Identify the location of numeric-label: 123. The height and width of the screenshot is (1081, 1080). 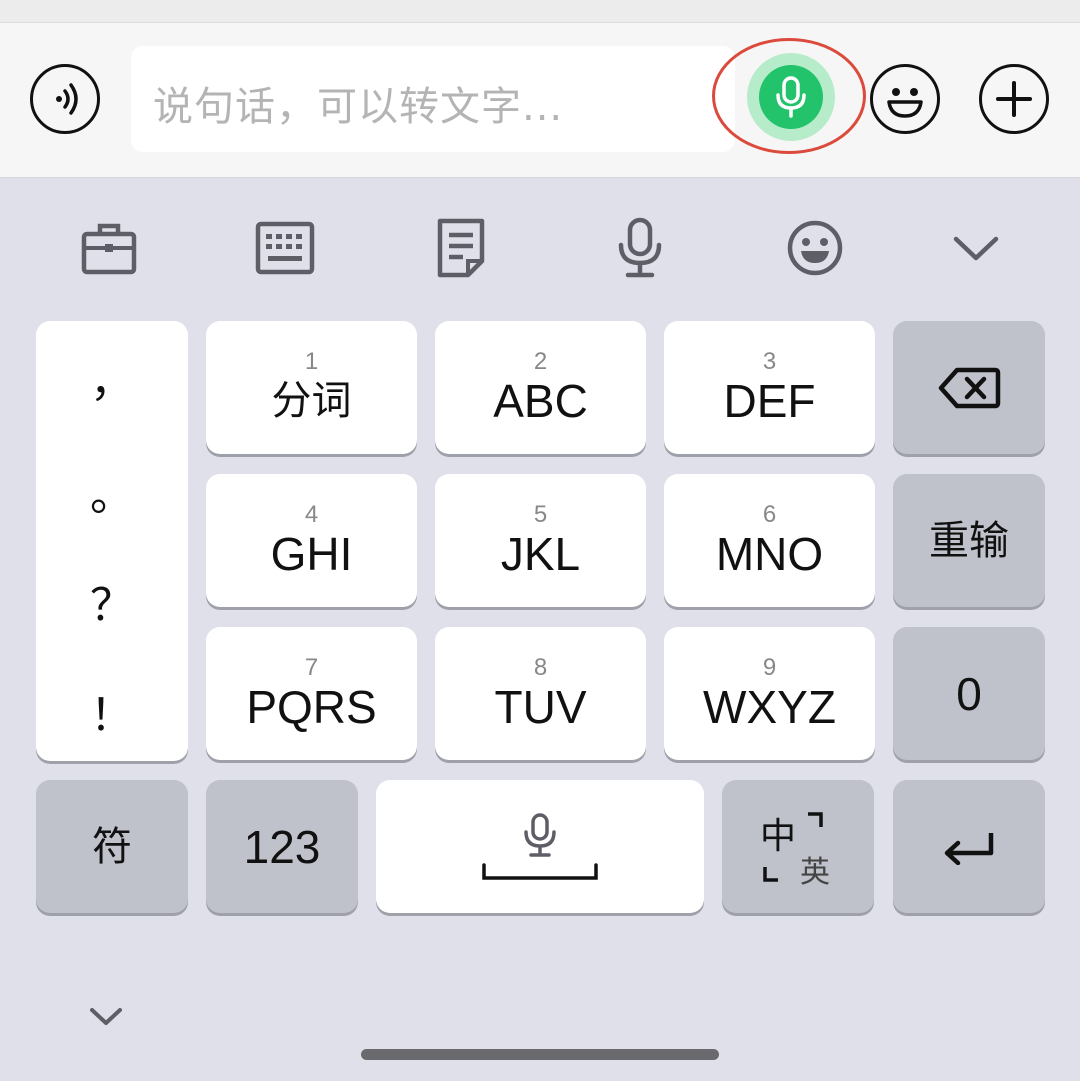
(282, 846).